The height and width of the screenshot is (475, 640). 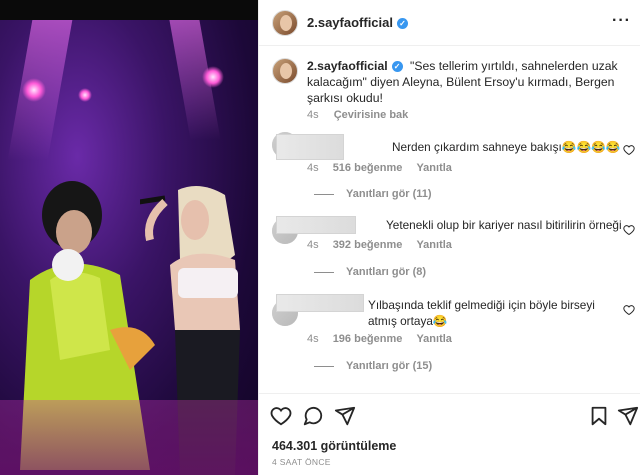 I want to click on caption-meta: 4s Çevirisine bak, so click(x=363, y=115).